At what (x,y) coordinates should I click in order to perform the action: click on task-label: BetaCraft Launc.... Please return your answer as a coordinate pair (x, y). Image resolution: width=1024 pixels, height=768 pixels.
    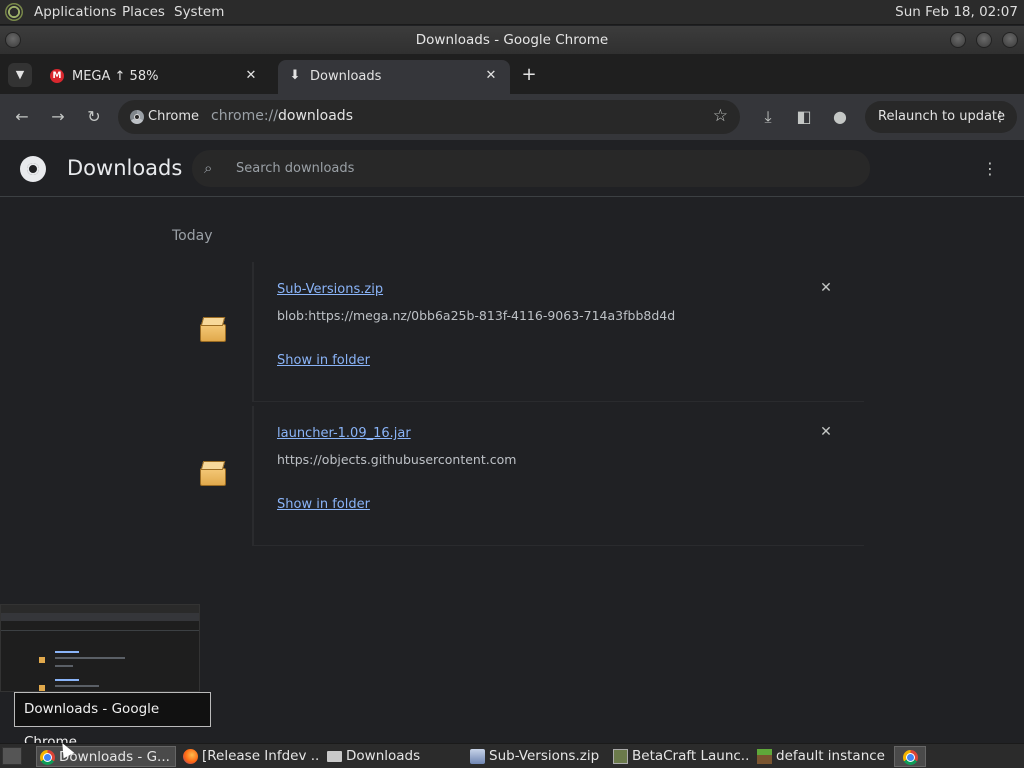
    Looking at the image, I should click on (691, 756).